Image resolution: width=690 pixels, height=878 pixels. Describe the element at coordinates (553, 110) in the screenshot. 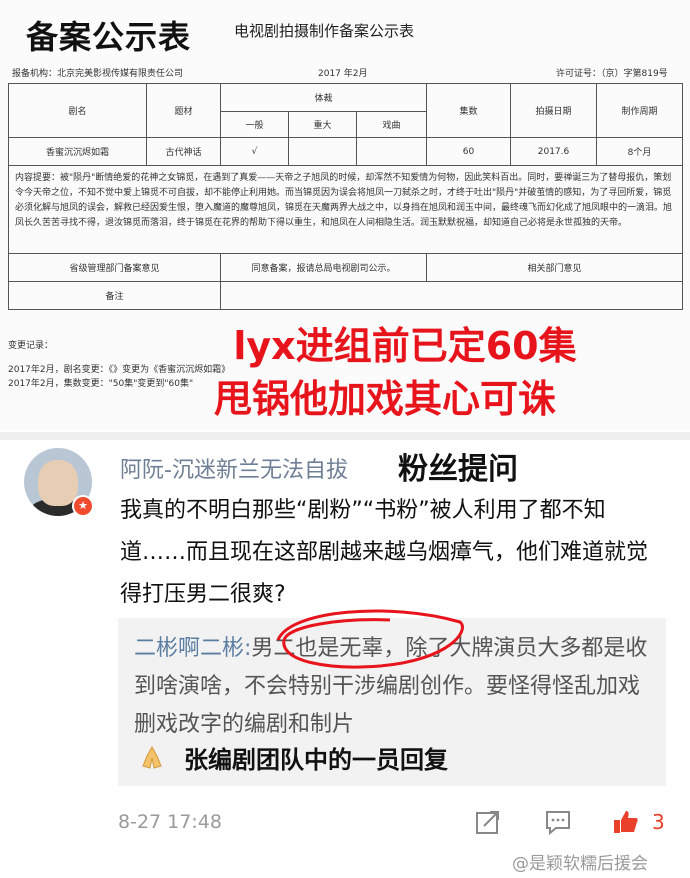

I see `header-shoot-date: 拍摄日期` at that location.